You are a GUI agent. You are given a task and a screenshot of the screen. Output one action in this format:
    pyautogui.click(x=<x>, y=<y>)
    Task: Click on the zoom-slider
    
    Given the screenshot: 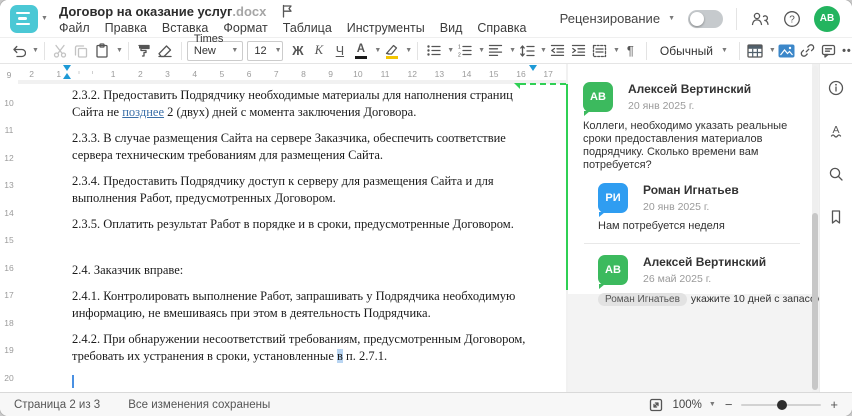 What is the action you would take?
    pyautogui.click(x=781, y=404)
    